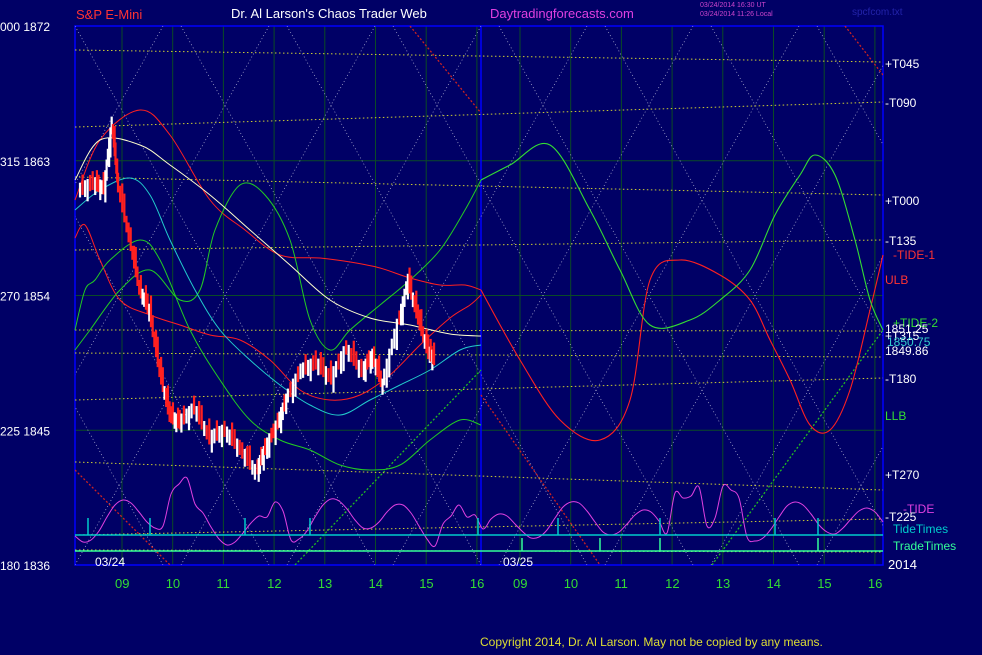 The image size is (982, 655). I want to click on right-label: -TIDE-1, so click(914, 255).